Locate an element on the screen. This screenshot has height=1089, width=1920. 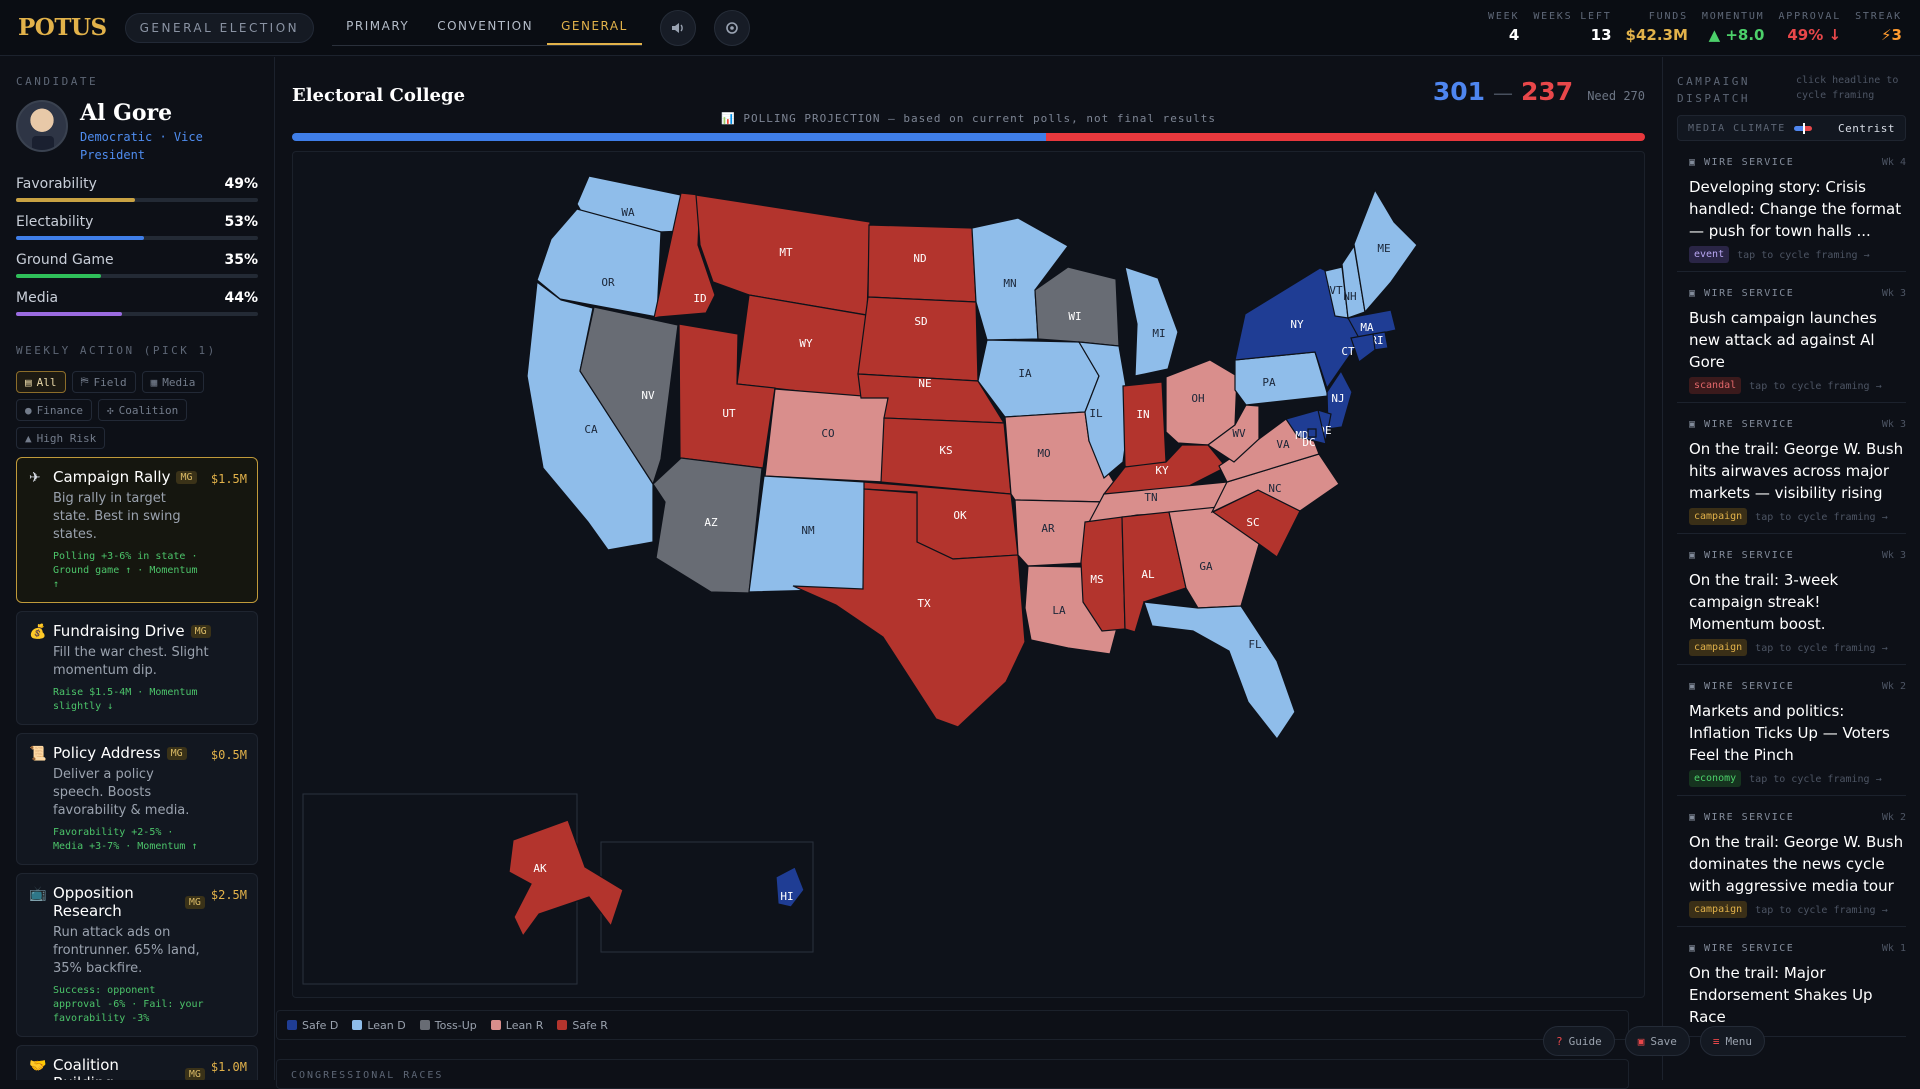
stat-weeks-left: WEEKS LEFT 13 is located at coordinates (1565, 27).